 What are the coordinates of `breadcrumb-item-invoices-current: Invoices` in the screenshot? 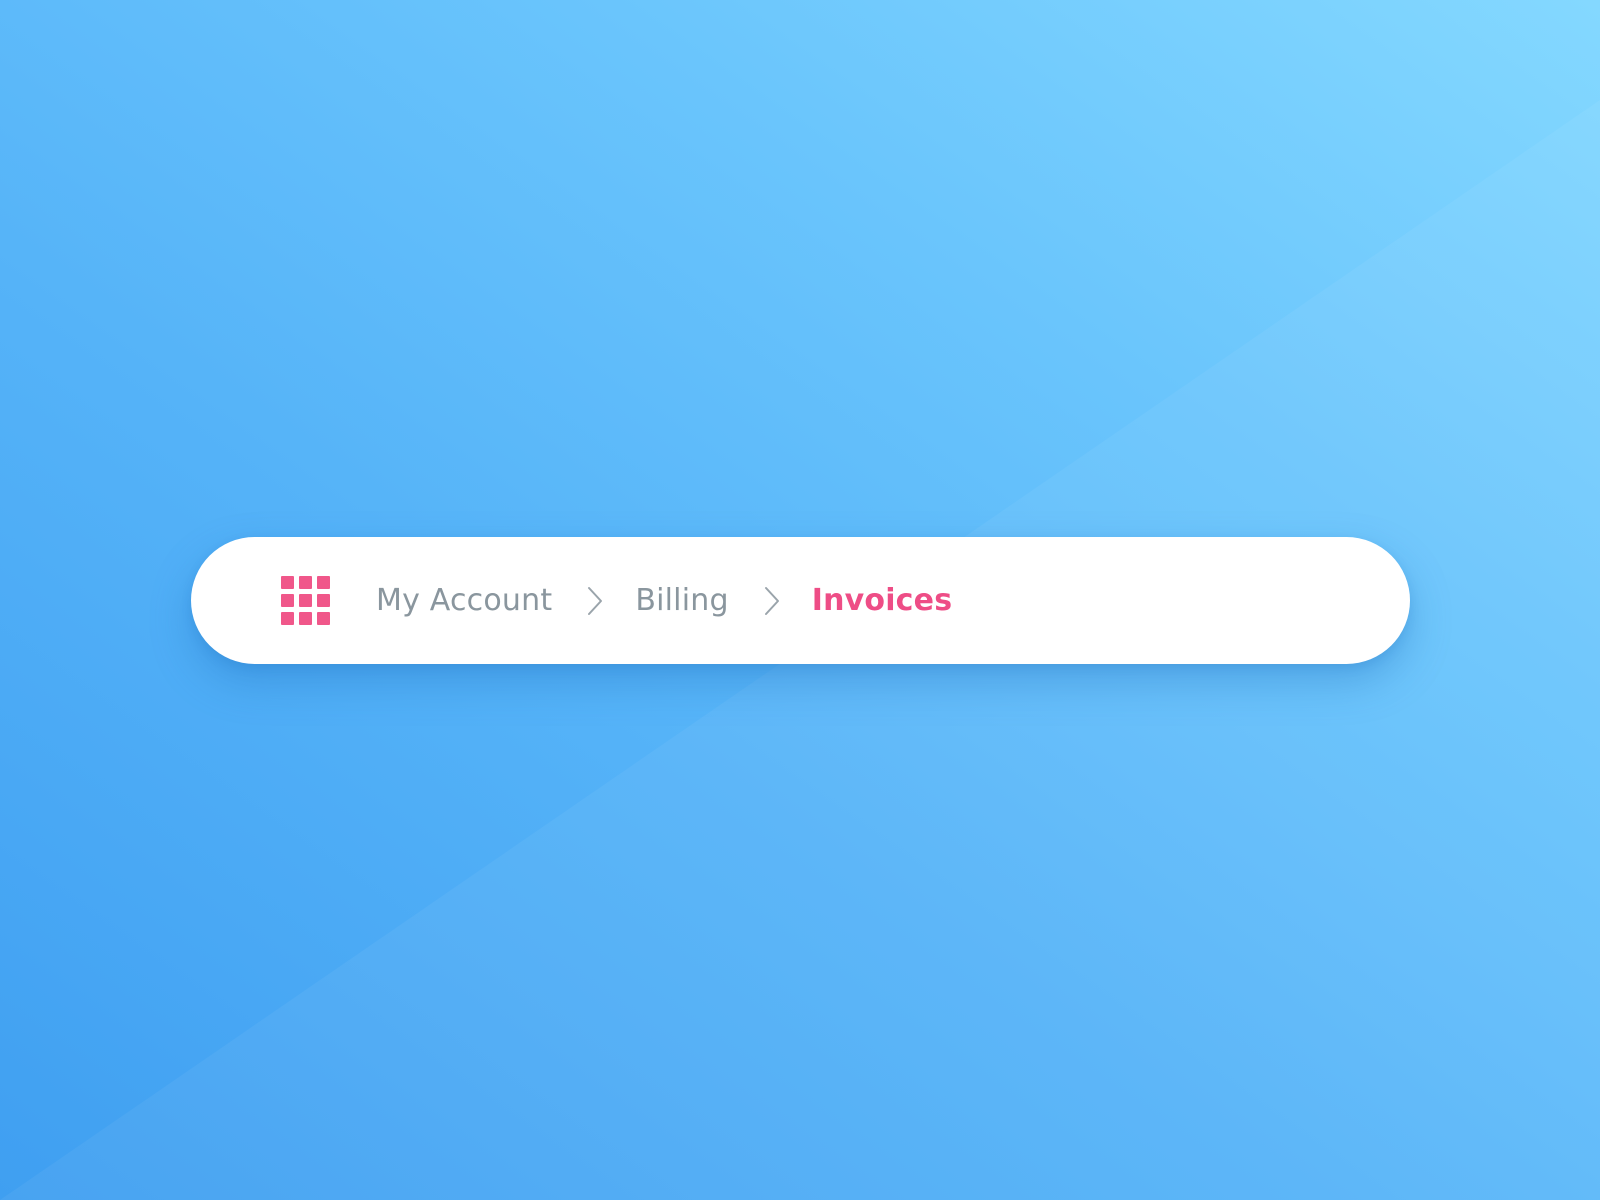 It's located at (882, 600).